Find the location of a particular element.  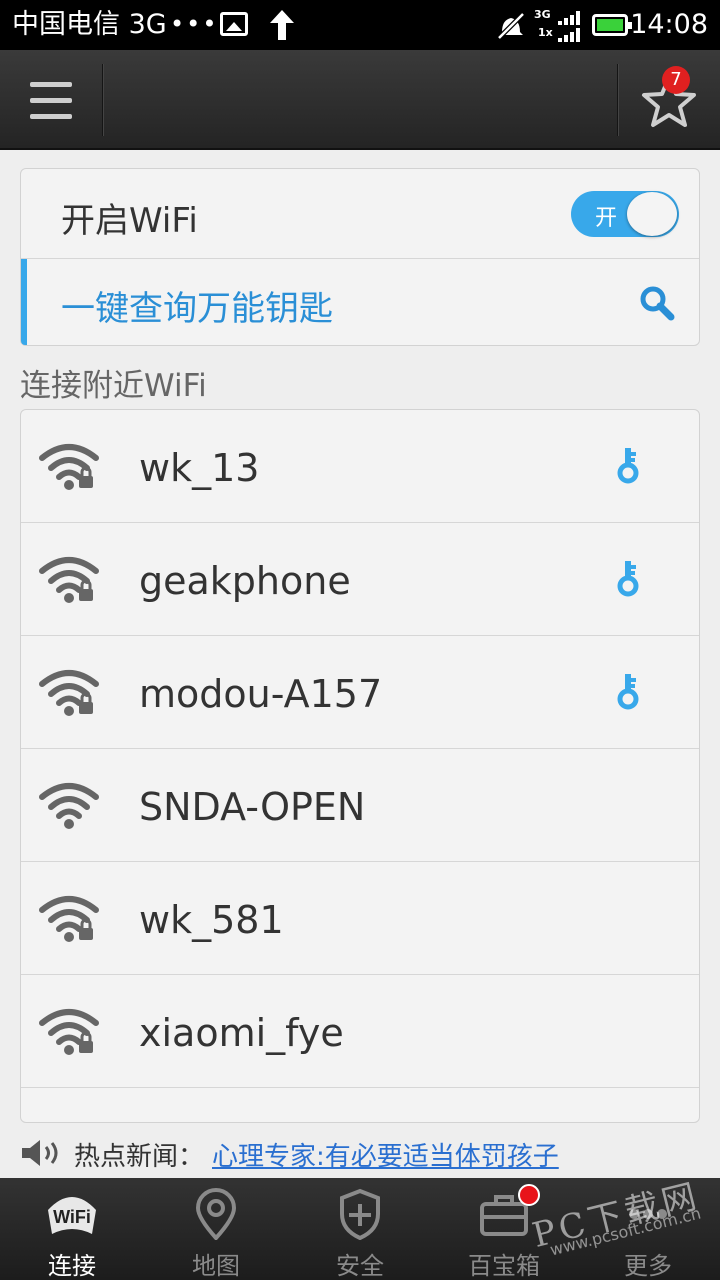

nav-label: 连接 is located at coordinates (72, 1266).